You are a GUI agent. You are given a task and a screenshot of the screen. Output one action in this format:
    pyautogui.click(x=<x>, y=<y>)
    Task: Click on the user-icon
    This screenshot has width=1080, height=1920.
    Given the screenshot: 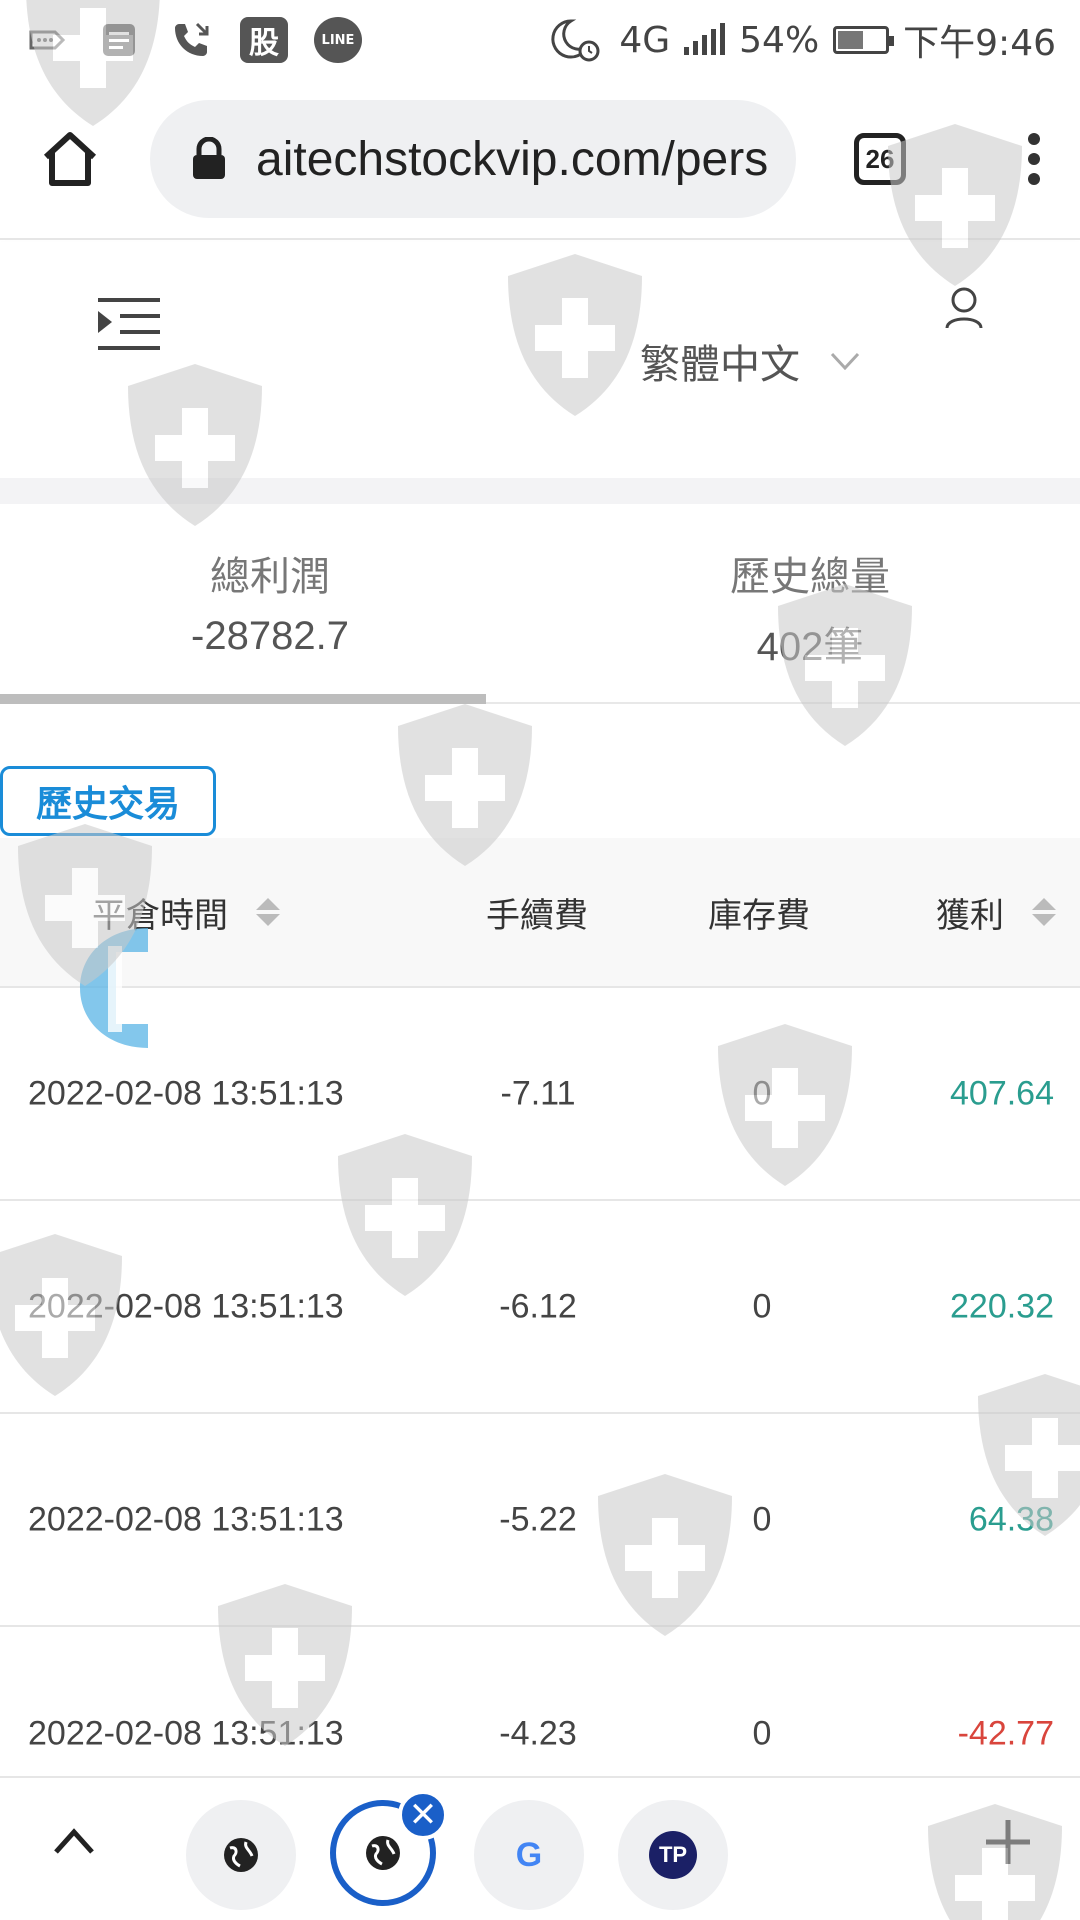 What is the action you would take?
    pyautogui.click(x=964, y=308)
    